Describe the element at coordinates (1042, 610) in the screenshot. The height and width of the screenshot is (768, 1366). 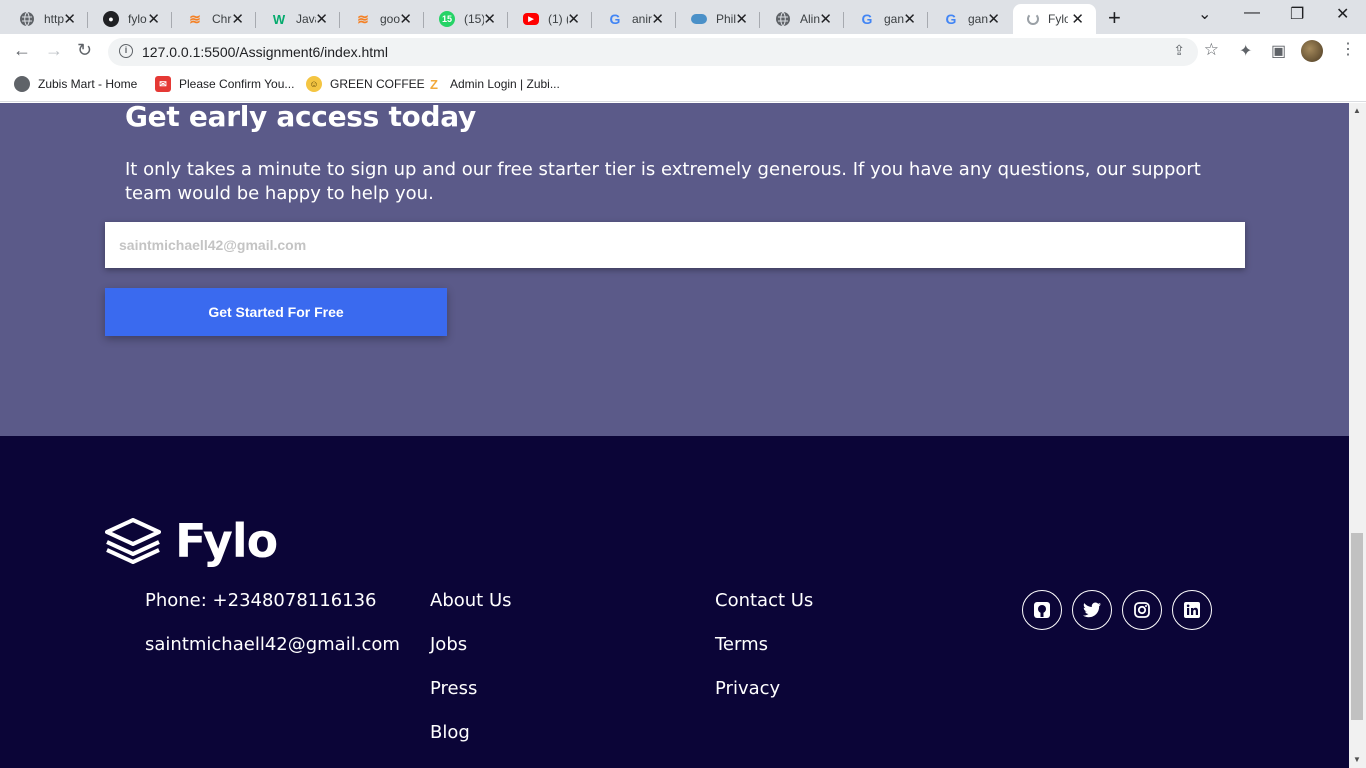
I see `github-icon` at that location.